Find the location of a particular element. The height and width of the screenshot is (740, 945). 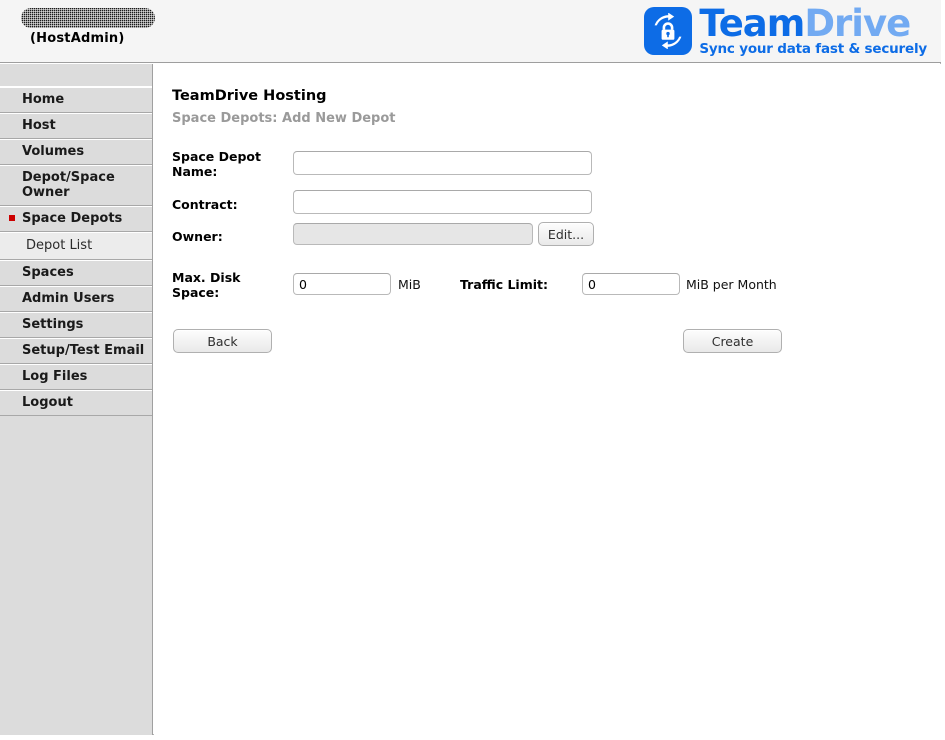

sidebar-item-home: Home is located at coordinates (76, 100).